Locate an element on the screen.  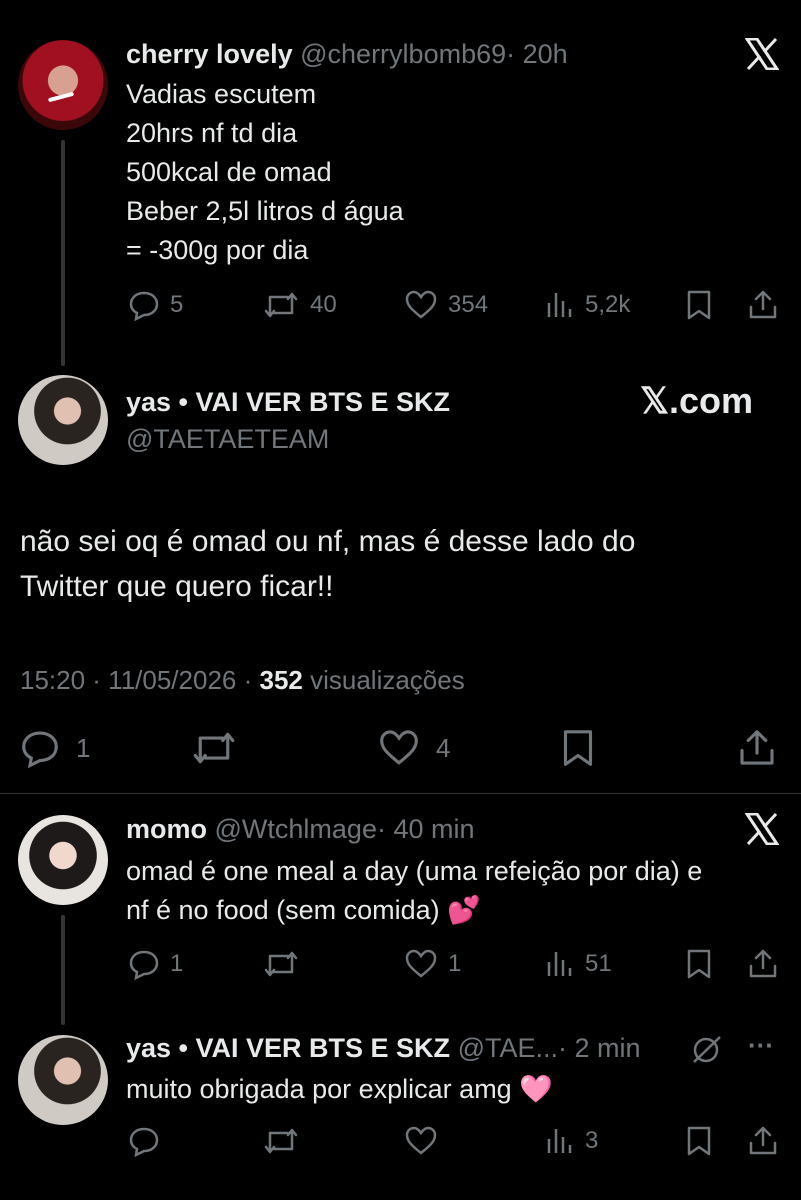
handle: @TAETAETEAM is located at coordinates (227, 439).